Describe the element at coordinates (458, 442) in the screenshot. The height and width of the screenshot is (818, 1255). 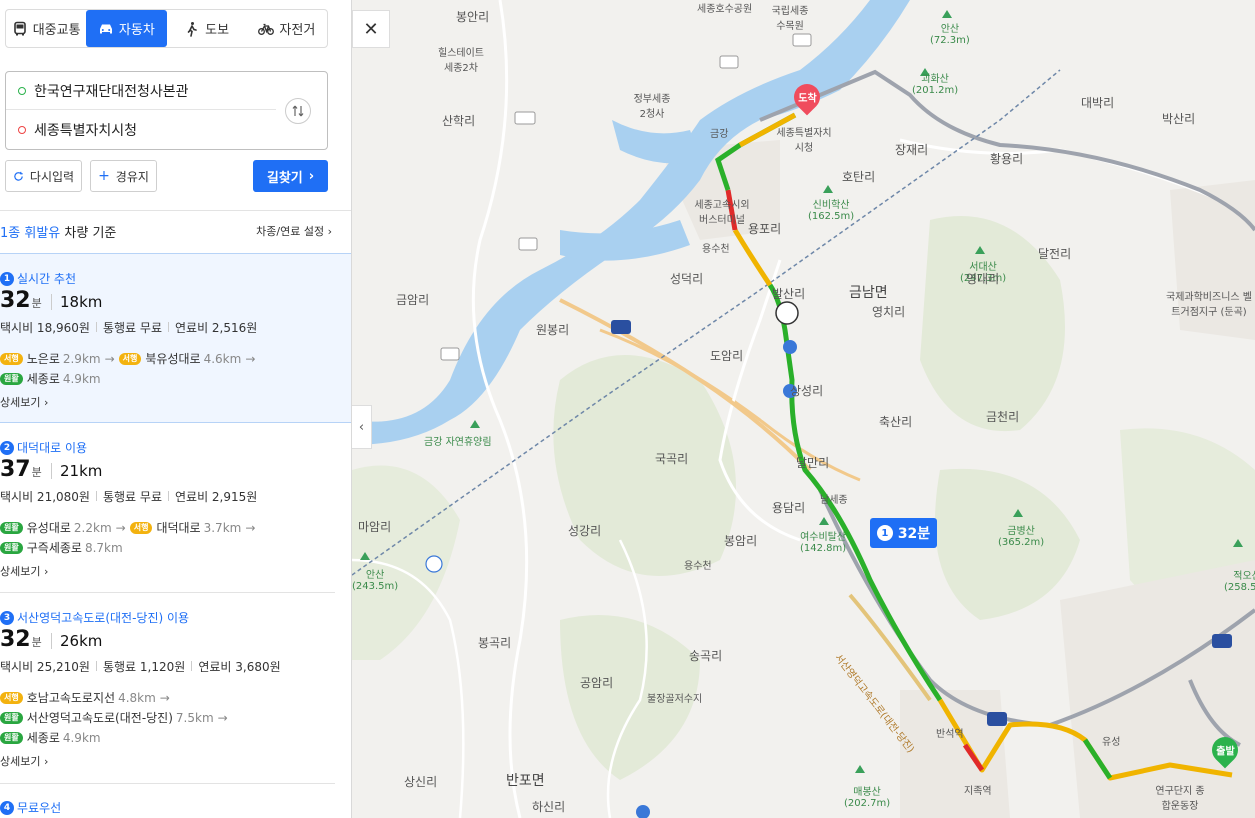
I see `map-label: 금강 자연휴양림` at that location.